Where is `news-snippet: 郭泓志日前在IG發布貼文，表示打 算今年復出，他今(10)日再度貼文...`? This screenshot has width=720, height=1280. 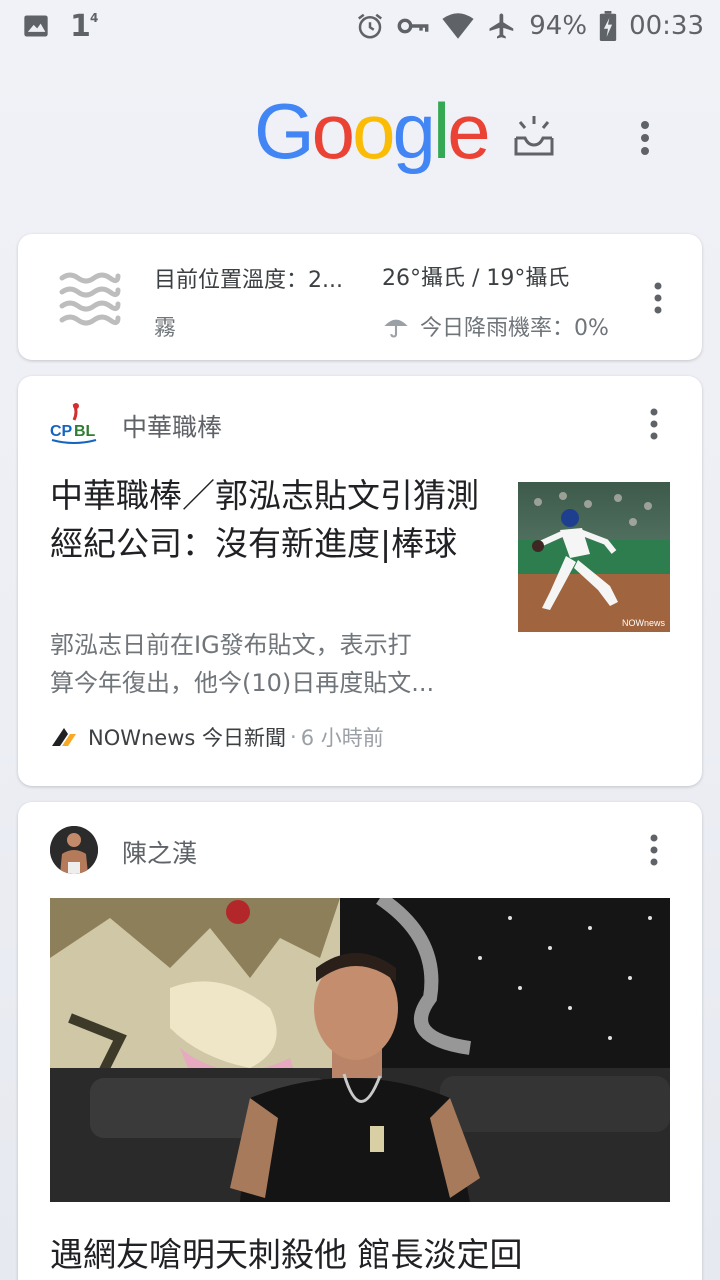
news-snippet: 郭泓志日前在IG發布貼文，表示打 算今年復出，他今(10)日再度貼文... is located at coordinates (270, 664).